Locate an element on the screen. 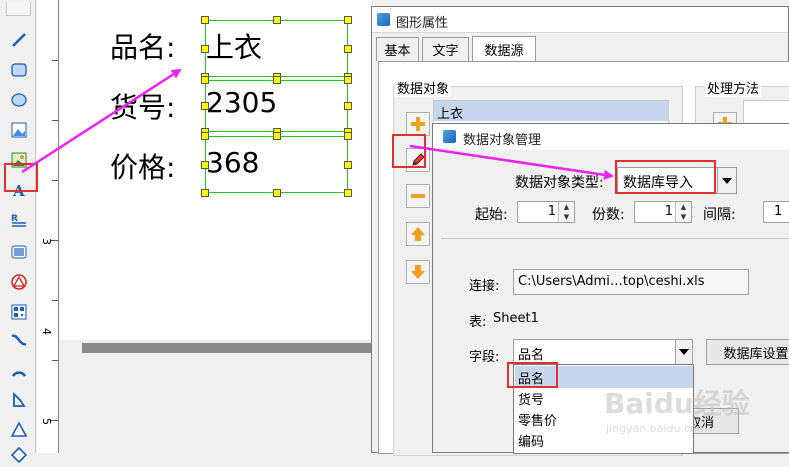 The height and width of the screenshot is (467, 789). connection-field: C:\Users\Admi…top\ceshi.xls is located at coordinates (631, 282).